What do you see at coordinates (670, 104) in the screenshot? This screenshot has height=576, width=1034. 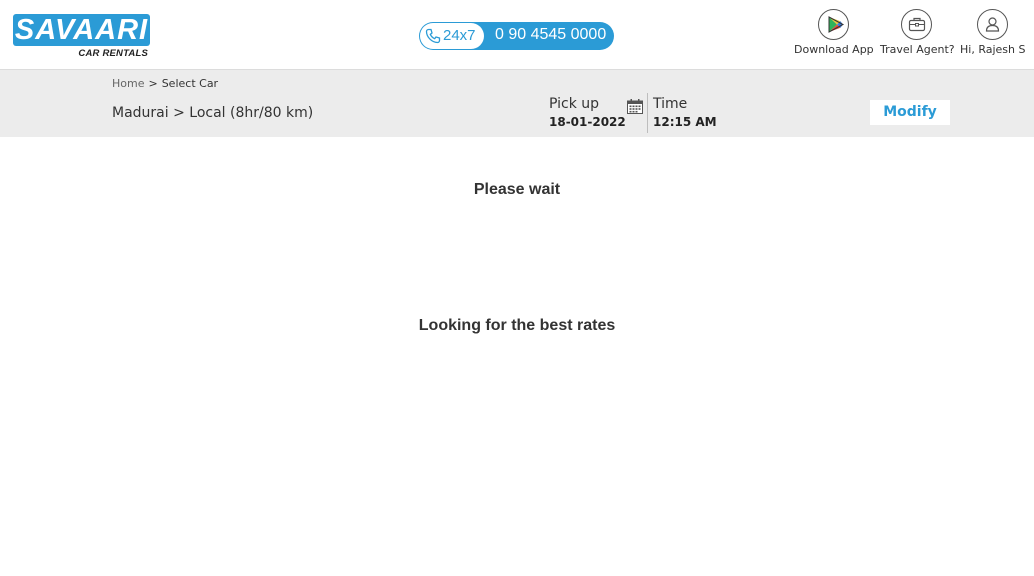 I see `time-label: Time` at bounding box center [670, 104].